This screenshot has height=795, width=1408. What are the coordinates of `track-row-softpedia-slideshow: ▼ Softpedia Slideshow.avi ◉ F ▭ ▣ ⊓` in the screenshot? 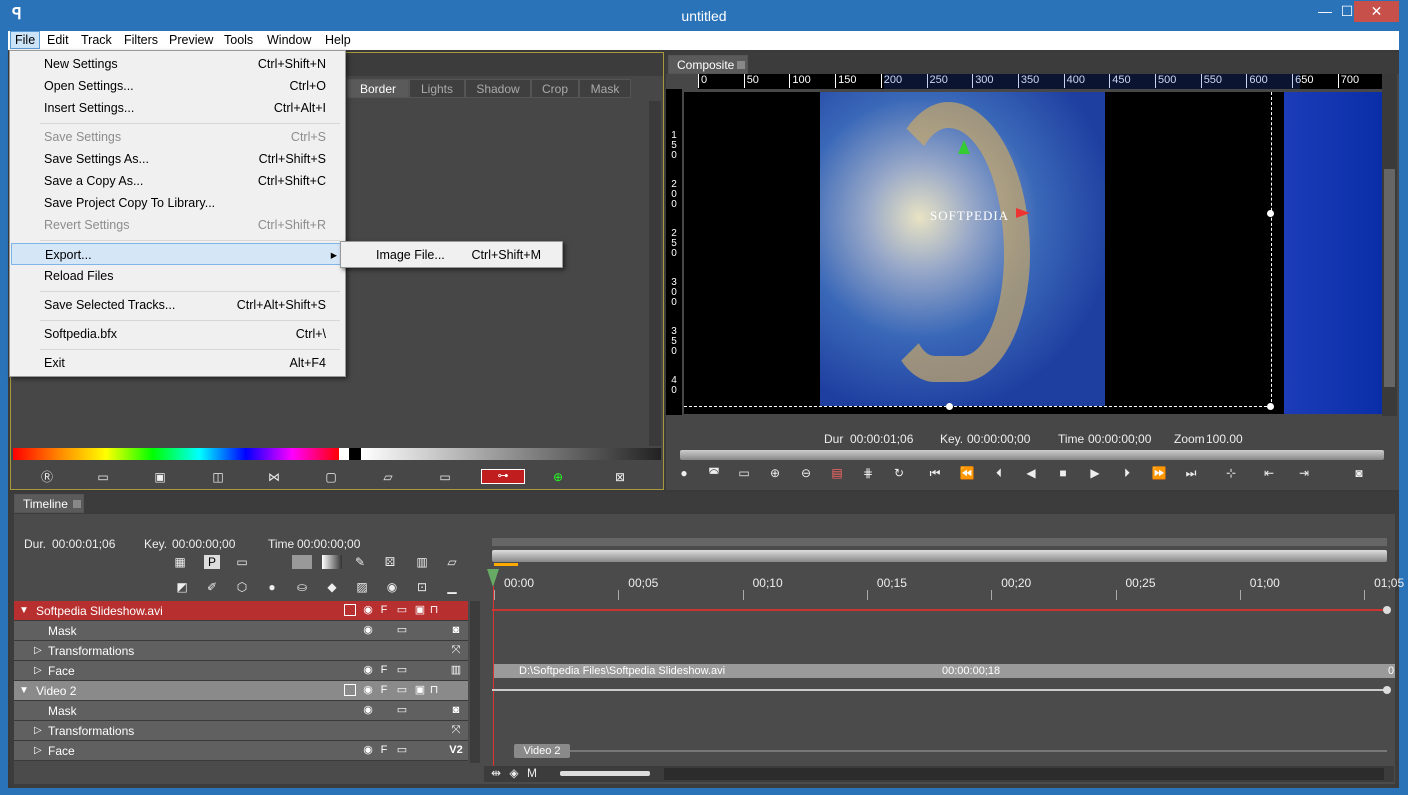 It's located at (241, 611).